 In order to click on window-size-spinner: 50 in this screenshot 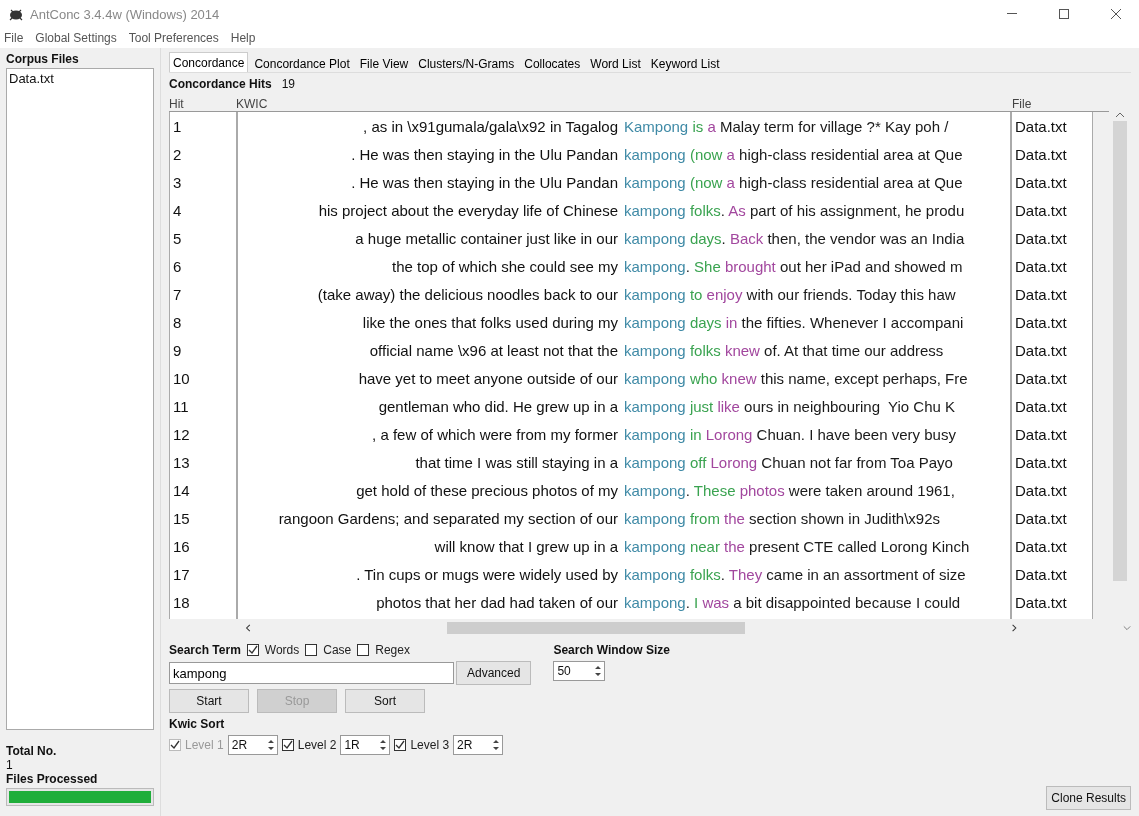, I will do `click(579, 671)`.